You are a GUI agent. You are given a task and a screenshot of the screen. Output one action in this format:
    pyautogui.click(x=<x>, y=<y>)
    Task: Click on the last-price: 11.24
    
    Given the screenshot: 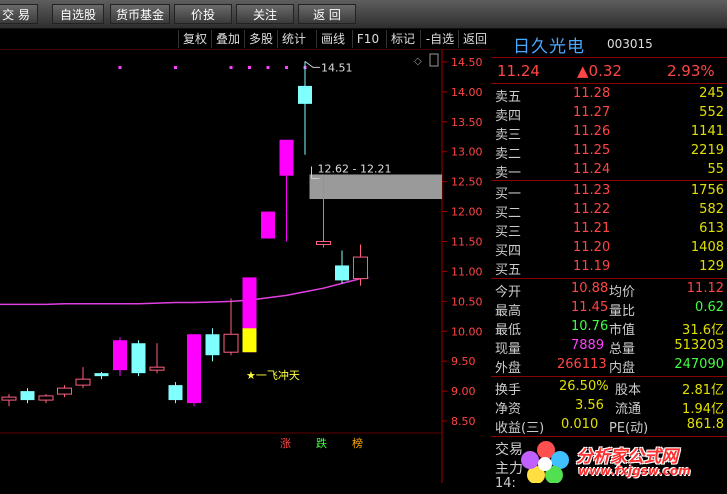 What is the action you would take?
    pyautogui.click(x=518, y=71)
    